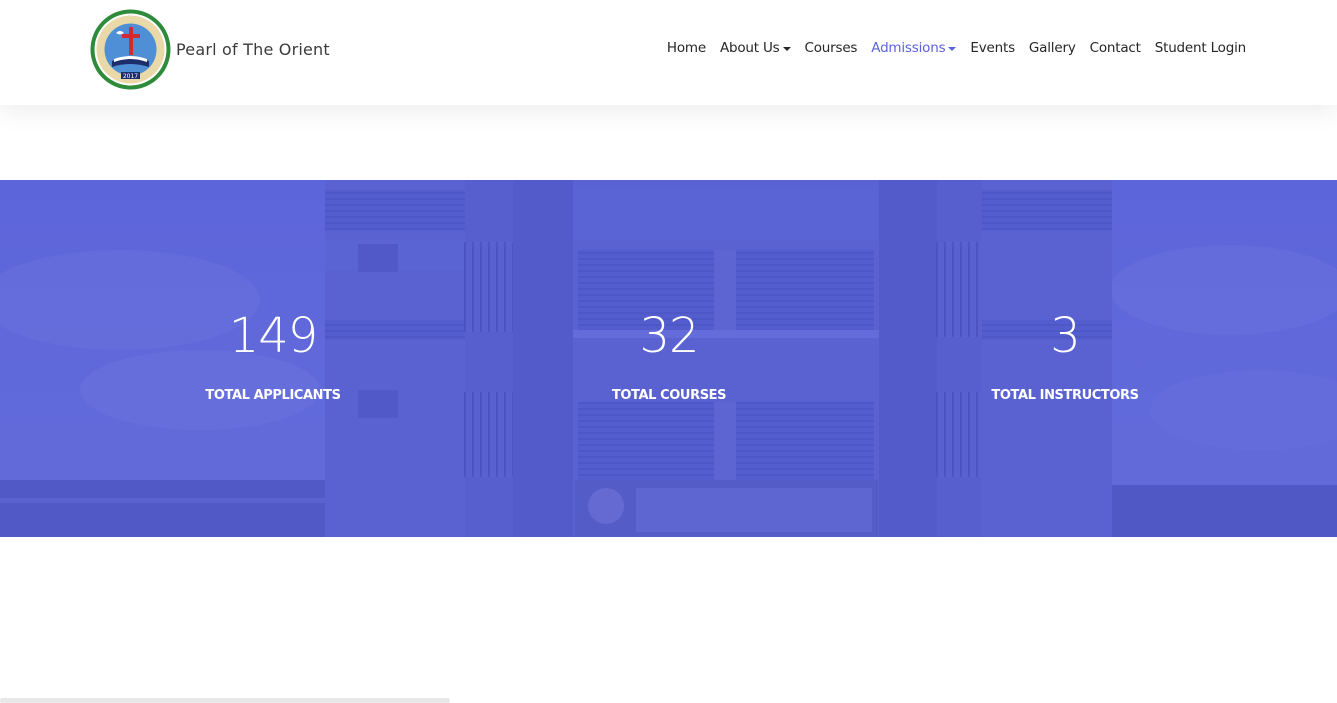  What do you see at coordinates (1065, 336) in the screenshot?
I see `stat-number: 3` at bounding box center [1065, 336].